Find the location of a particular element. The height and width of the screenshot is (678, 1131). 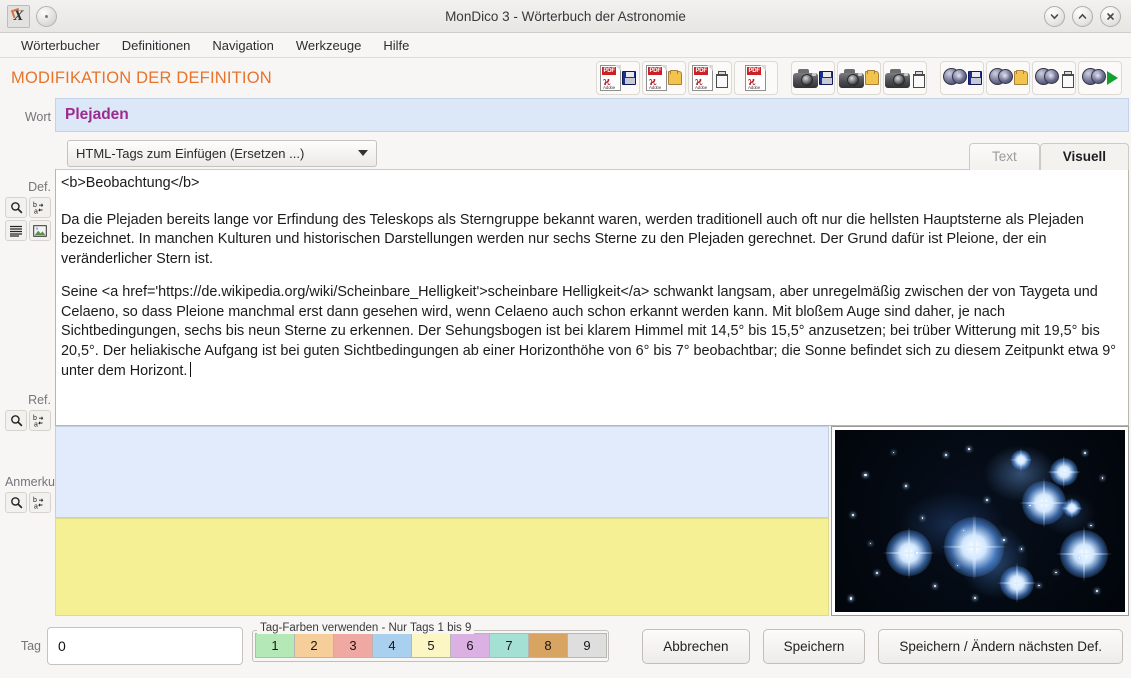

tag-color-buttons: 1 2 3 4 5 6 7 8 9 is located at coordinates (431, 645).